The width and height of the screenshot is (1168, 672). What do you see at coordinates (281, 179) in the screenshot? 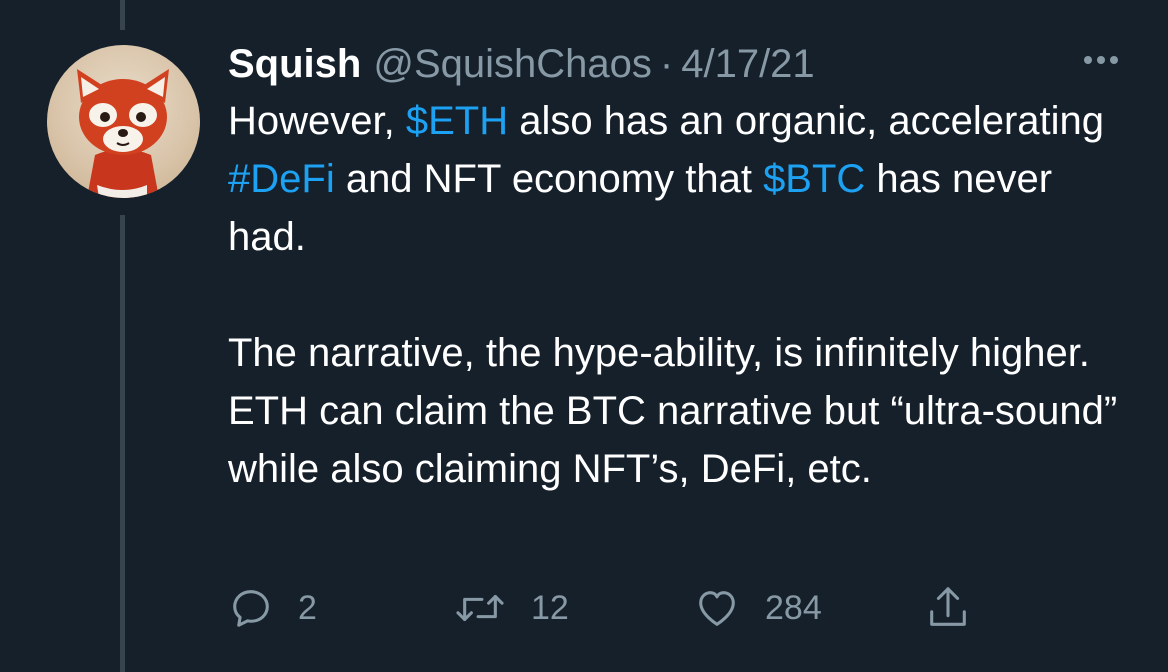
I see `hashtag-defi: #DeFi` at bounding box center [281, 179].